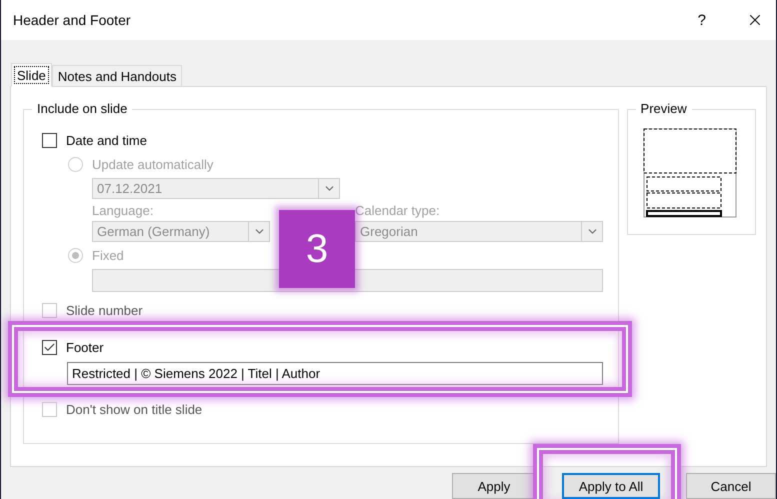 The height and width of the screenshot is (499, 777). I want to click on radio-label: Update automatically, so click(153, 164).